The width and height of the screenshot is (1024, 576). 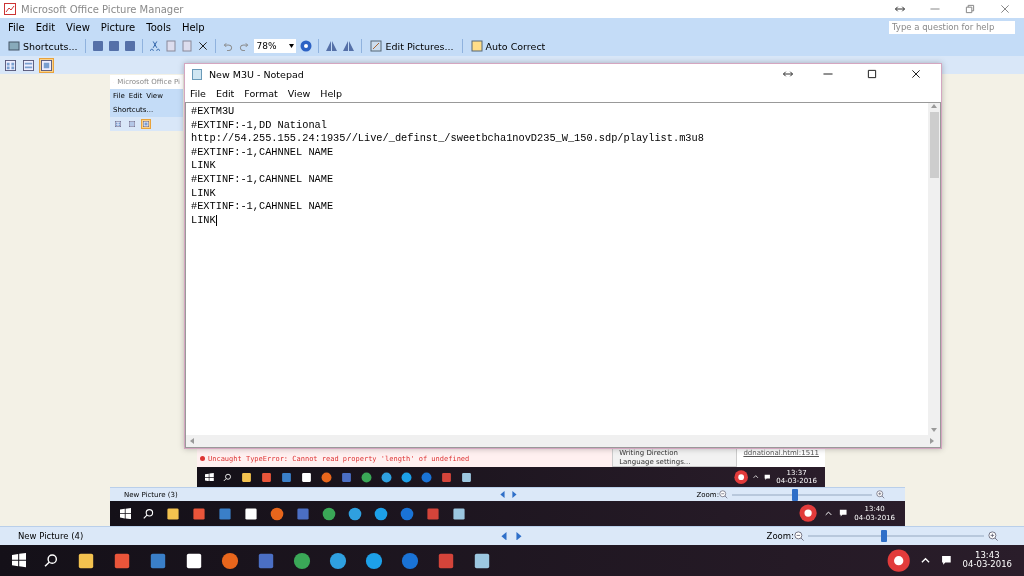 What do you see at coordinates (934, 269) in the screenshot?
I see `vertical-scrollbar` at bounding box center [934, 269].